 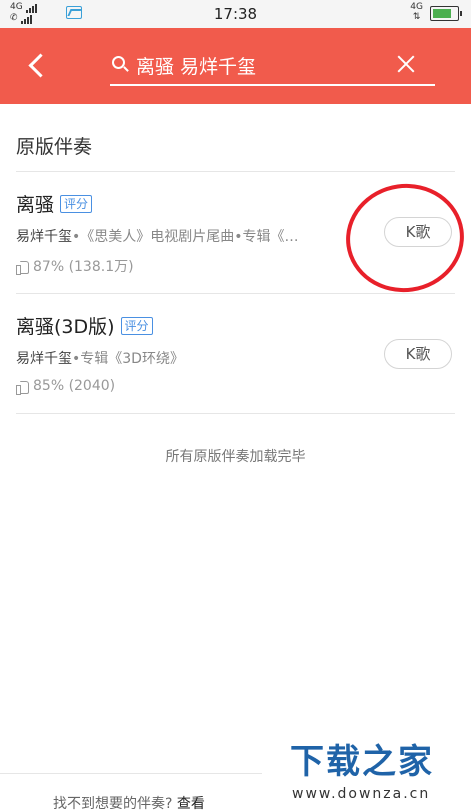 What do you see at coordinates (65, 327) in the screenshot?
I see `song-title: 离骚(3D版)` at bounding box center [65, 327].